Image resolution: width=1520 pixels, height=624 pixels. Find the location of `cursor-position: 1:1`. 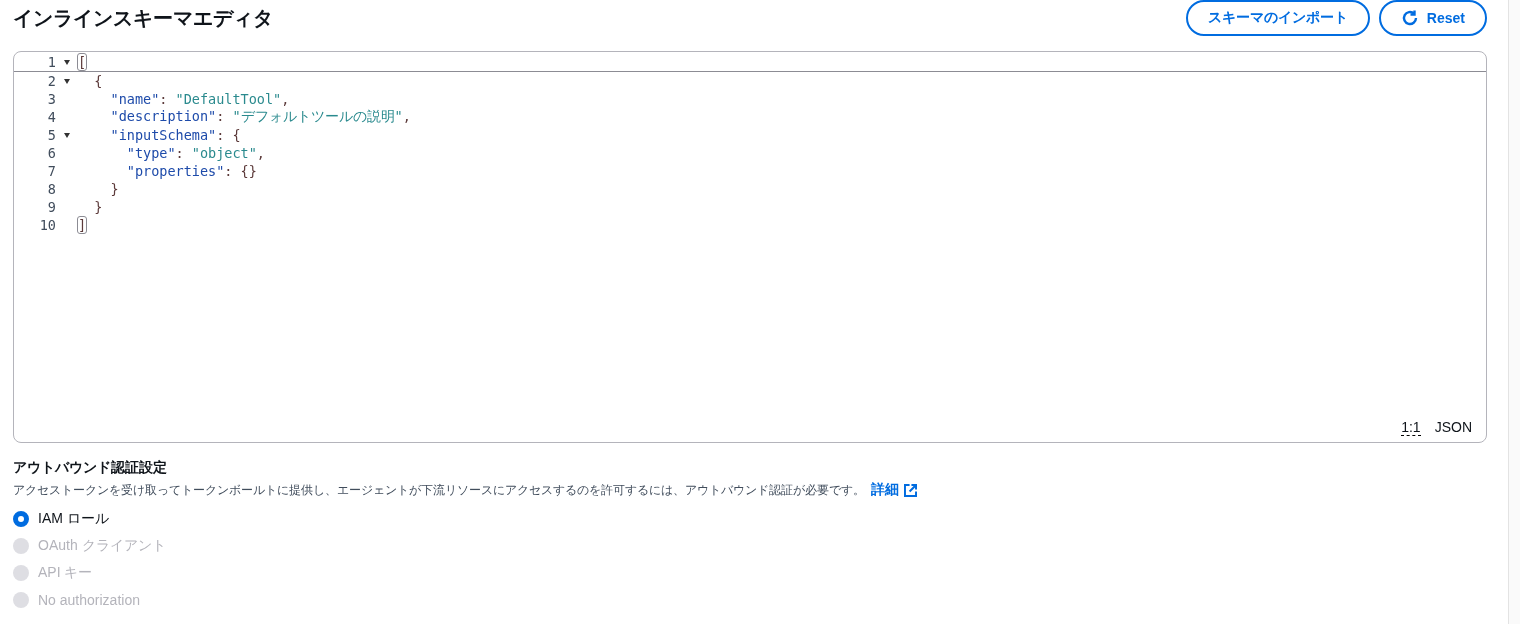

cursor-position: 1:1 is located at coordinates (1411, 427).